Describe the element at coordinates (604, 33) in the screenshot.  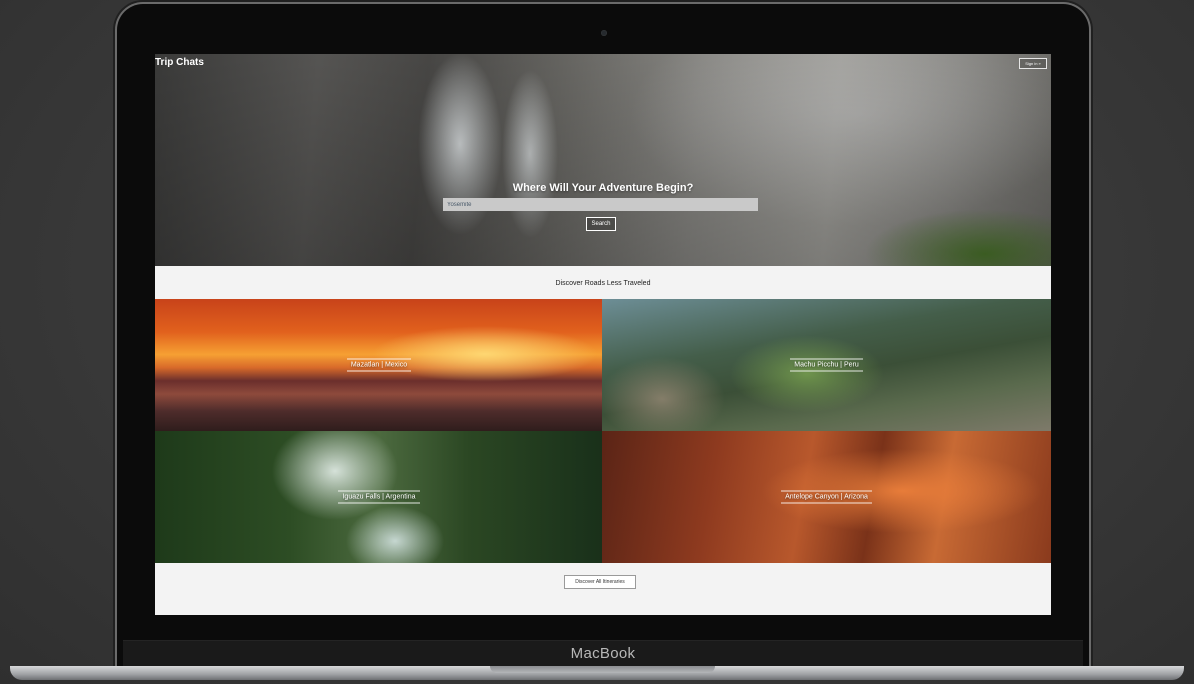
I see `camera-icon` at that location.